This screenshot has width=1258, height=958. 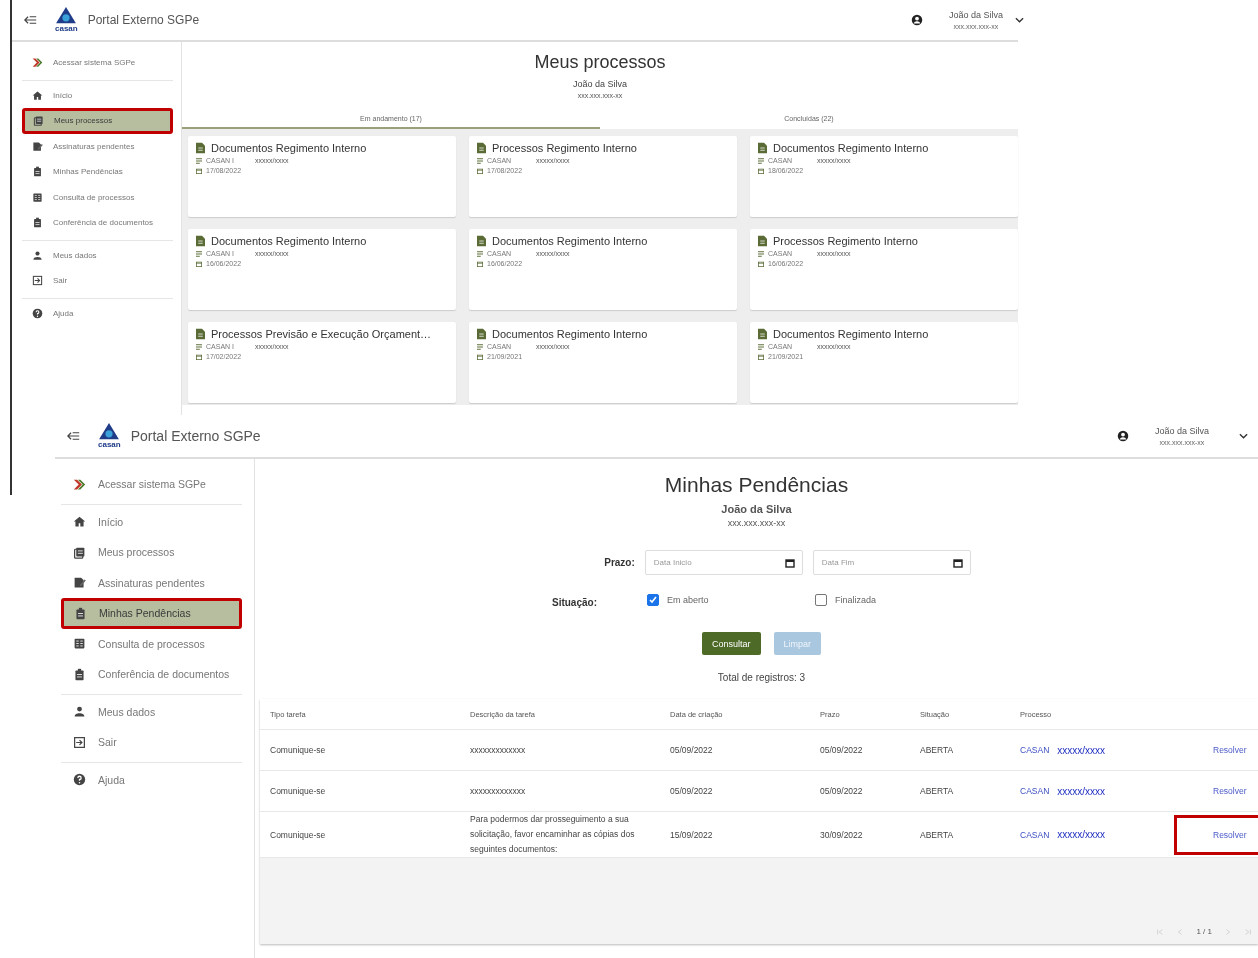 I want to click on documents-icon, so click(x=38, y=121).